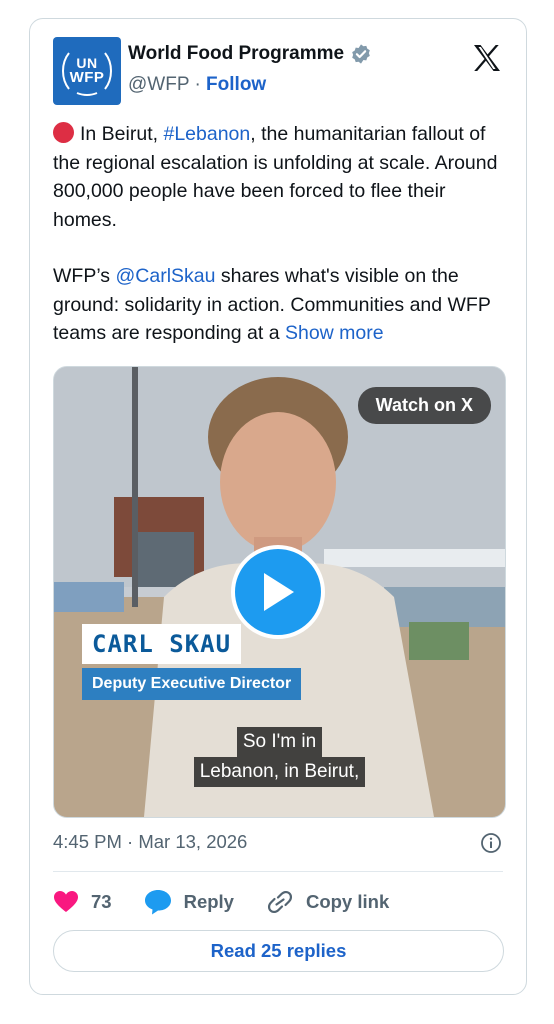  I want to click on video-subtitle: So I'm in Lebanon, in Beirut,, so click(279, 757).